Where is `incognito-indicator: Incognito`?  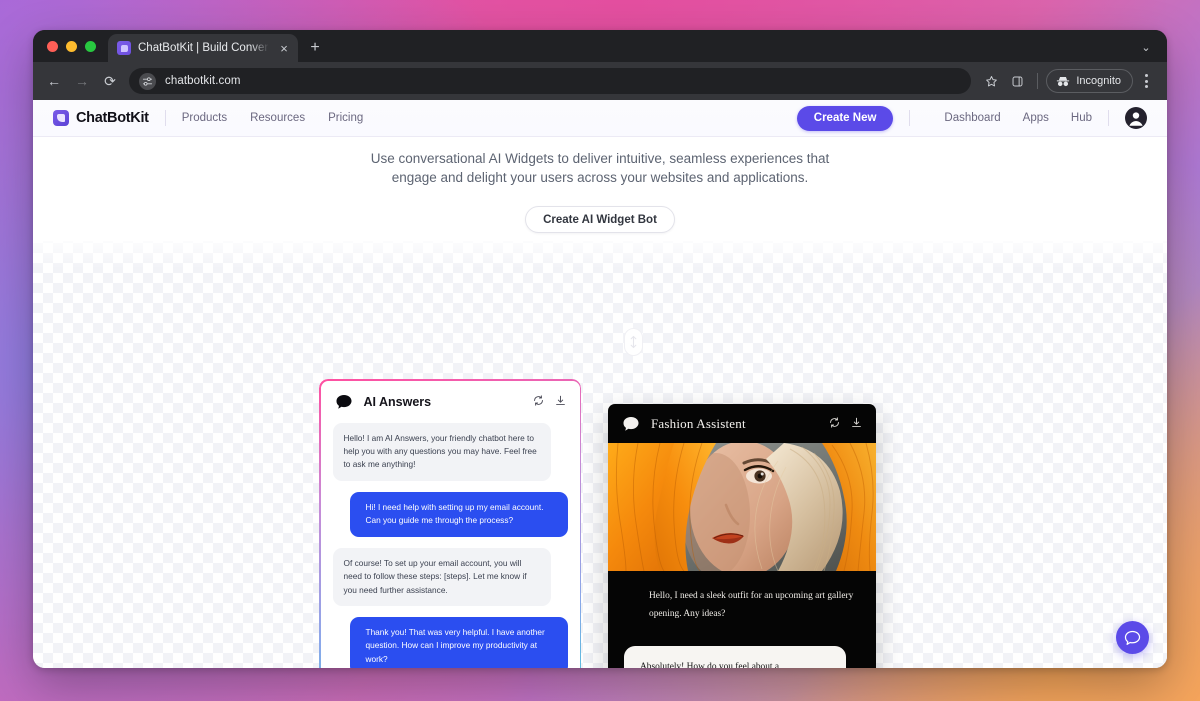 incognito-indicator: Incognito is located at coordinates (1089, 81).